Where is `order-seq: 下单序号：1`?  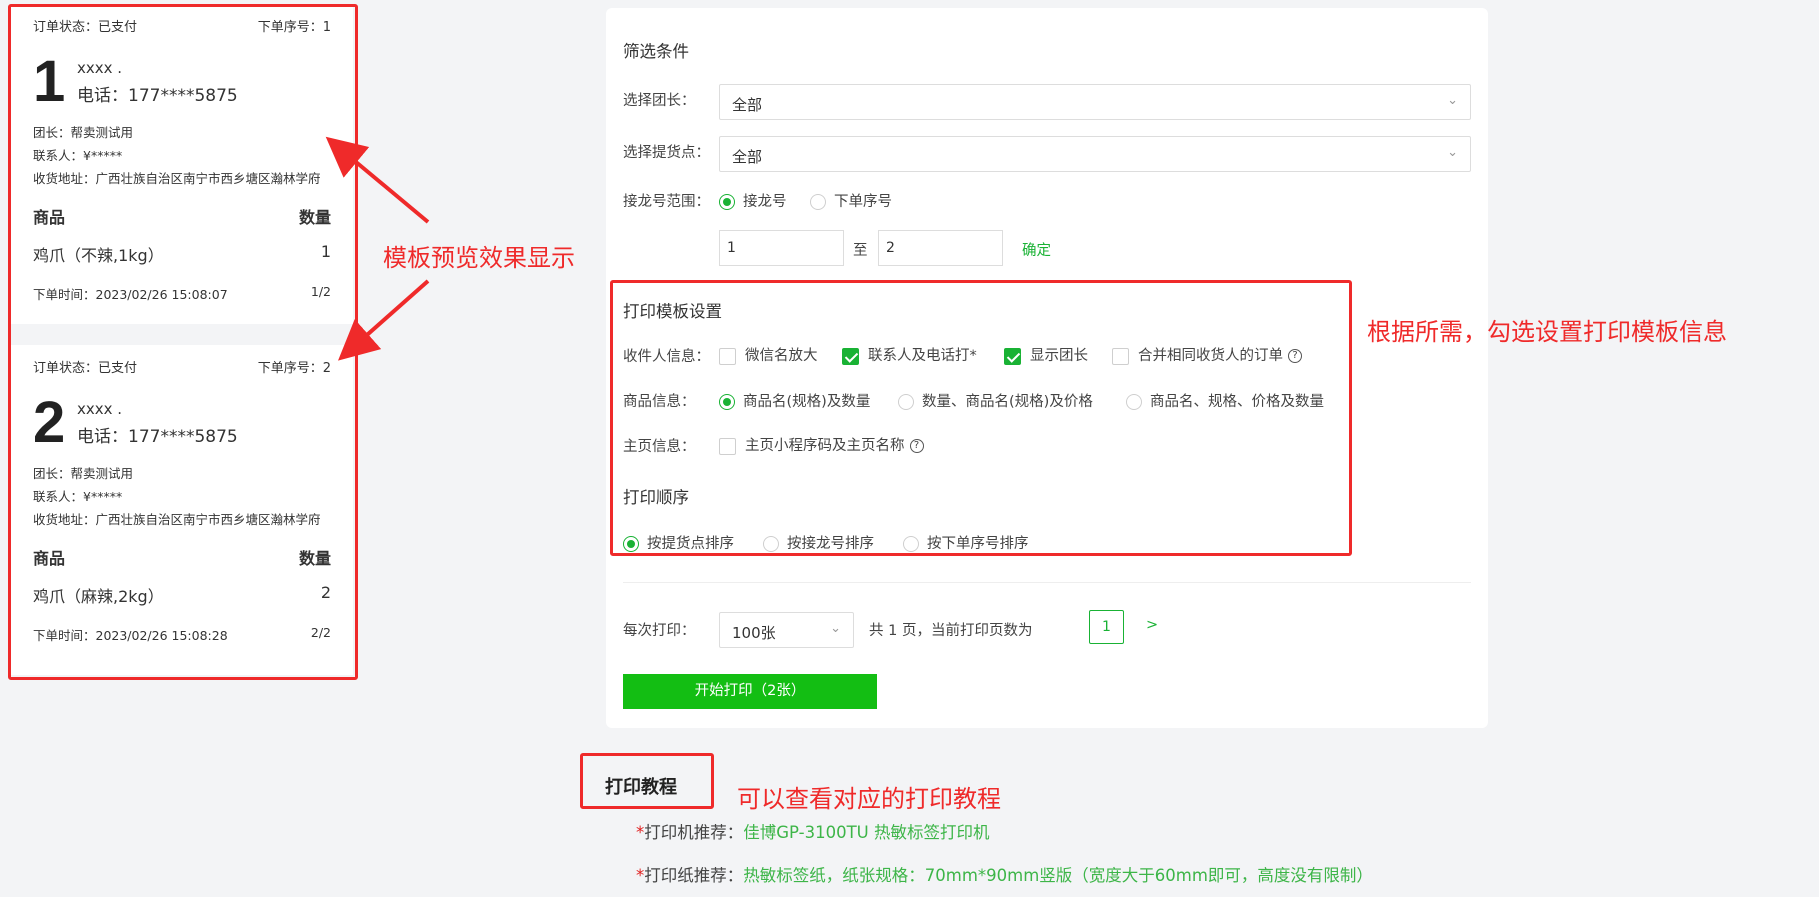 order-seq: 下单序号：1 is located at coordinates (294, 27).